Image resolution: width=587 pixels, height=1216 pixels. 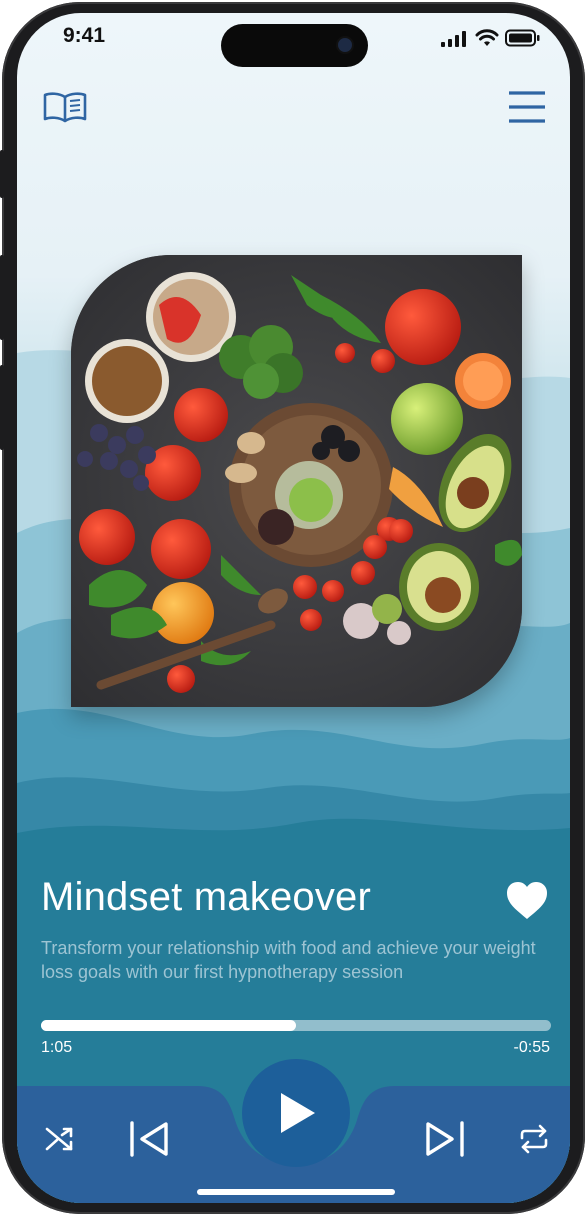 What do you see at coordinates (345, 45) in the screenshot?
I see `camera-icon` at bounding box center [345, 45].